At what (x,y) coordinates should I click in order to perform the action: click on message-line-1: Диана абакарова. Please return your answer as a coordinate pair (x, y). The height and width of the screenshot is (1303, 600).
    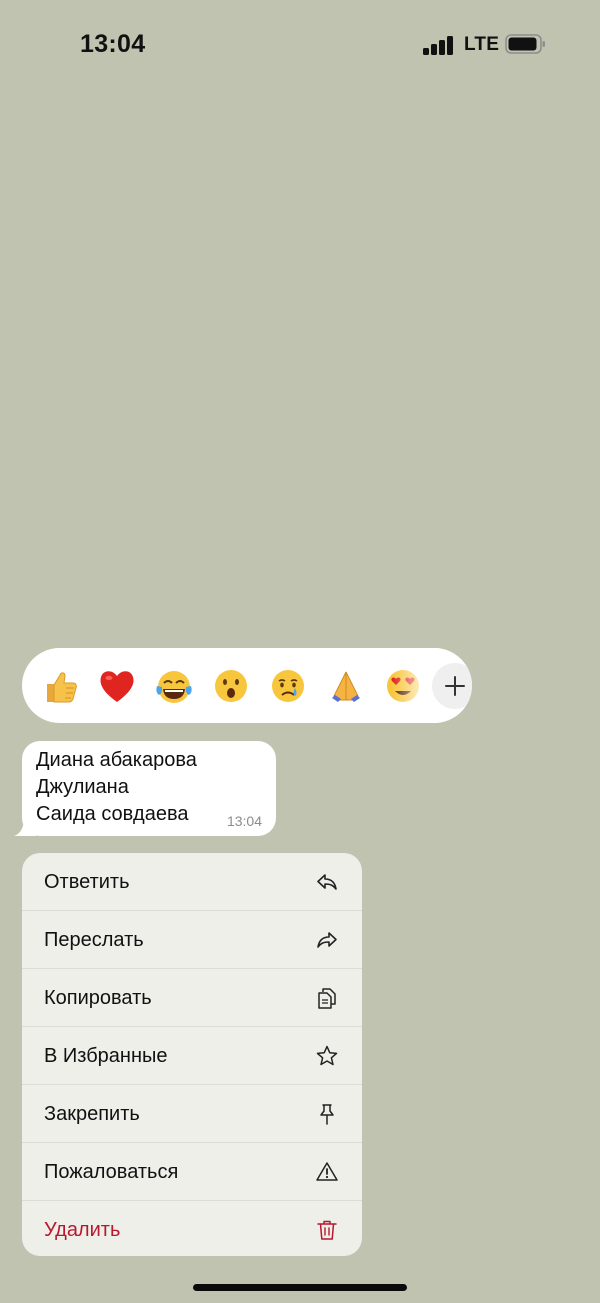
    Looking at the image, I should click on (116, 760).